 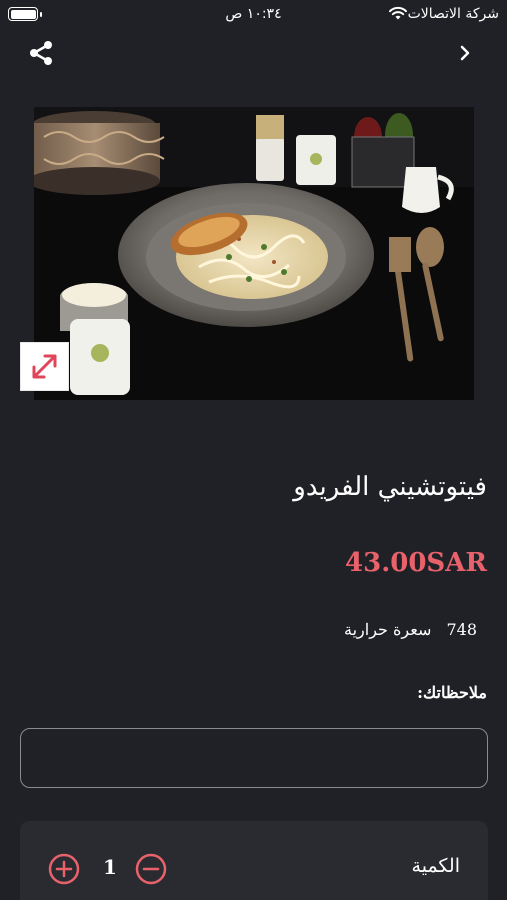 I want to click on plus-circle-icon, so click(x=64, y=869).